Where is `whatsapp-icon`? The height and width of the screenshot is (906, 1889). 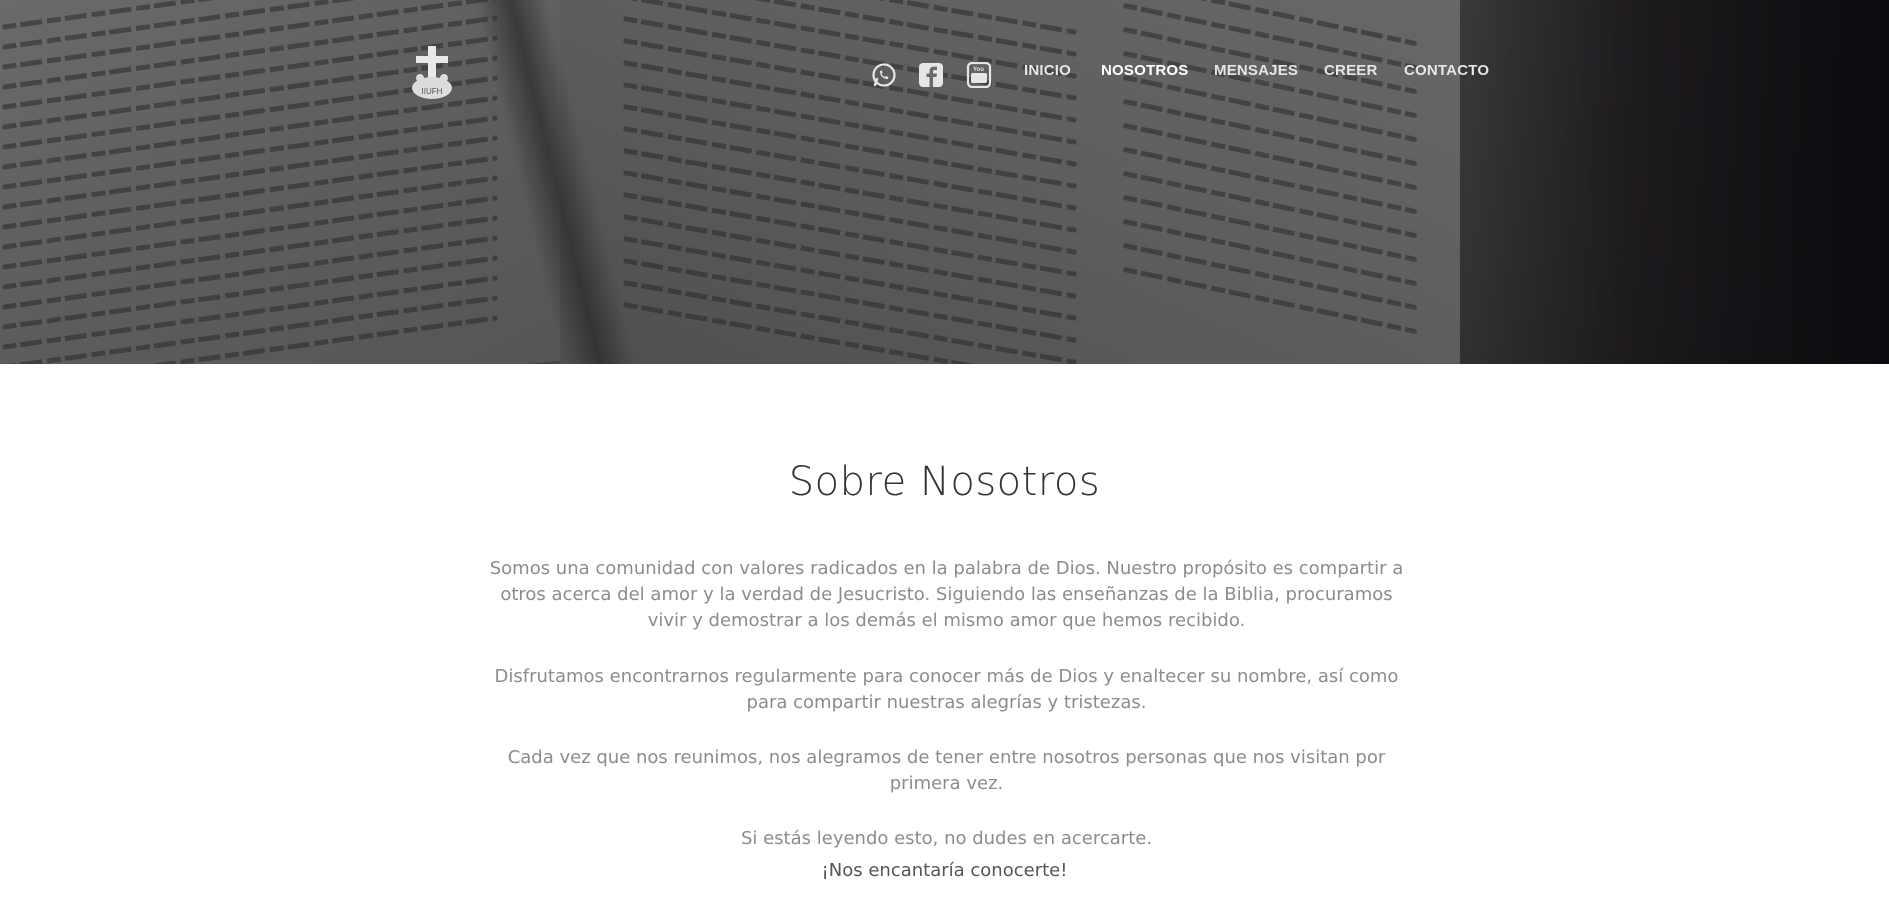 whatsapp-icon is located at coordinates (884, 75).